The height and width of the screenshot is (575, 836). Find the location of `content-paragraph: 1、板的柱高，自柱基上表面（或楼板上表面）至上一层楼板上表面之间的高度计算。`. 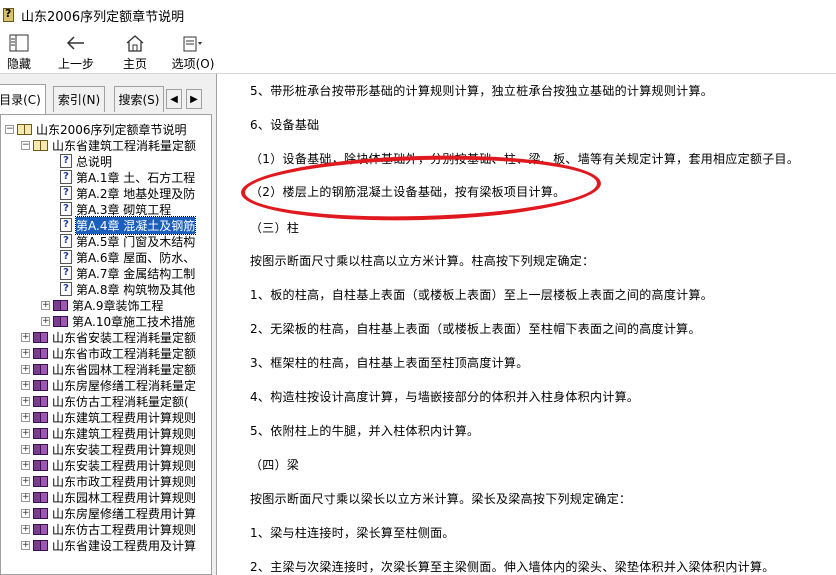

content-paragraph: 1、板的柱高，自柱基上表面（或楼板上表面）至上一层楼板上表面之间的高度计算。 is located at coordinates (482, 295).